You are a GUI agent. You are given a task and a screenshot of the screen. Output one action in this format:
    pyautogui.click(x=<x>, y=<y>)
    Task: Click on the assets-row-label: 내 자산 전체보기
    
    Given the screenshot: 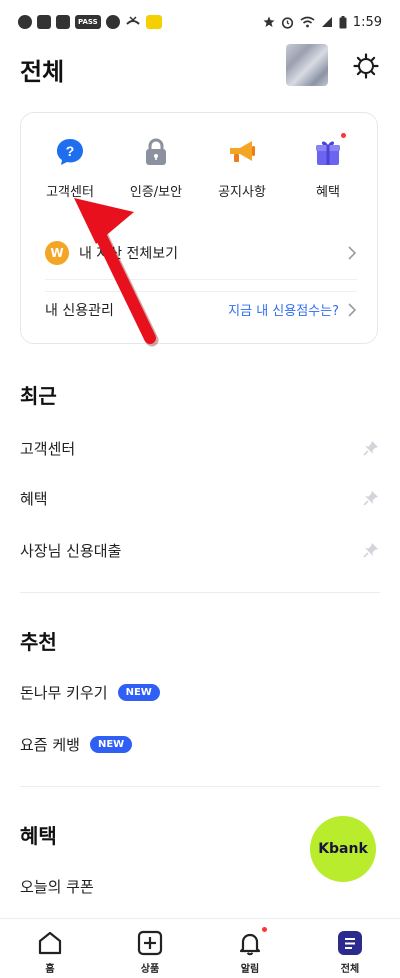 What is the action you would take?
    pyautogui.click(x=129, y=254)
    